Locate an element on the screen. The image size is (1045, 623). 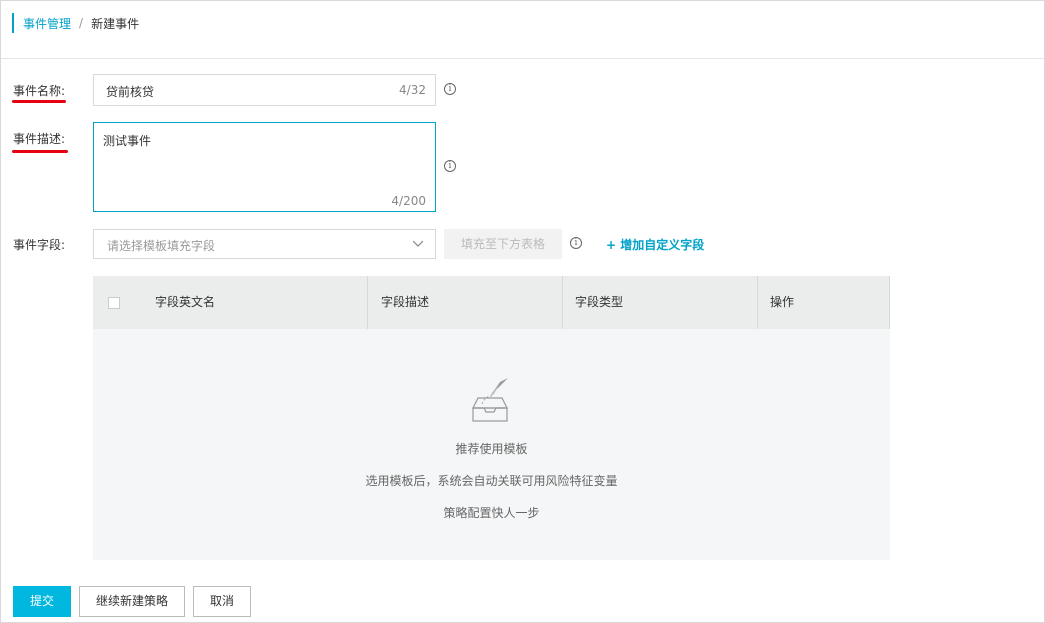
template-select: 请选择模板填充字段 is located at coordinates (264, 244).